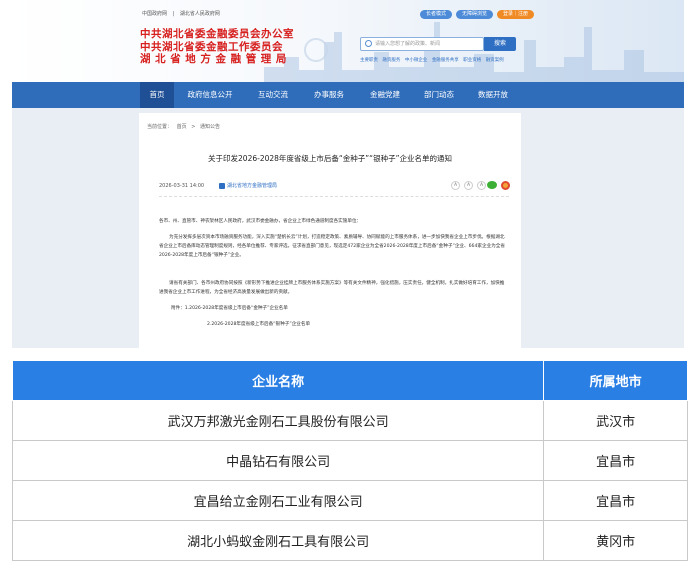  What do you see at coordinates (278, 460) in the screenshot?
I see `company-name-cell: 中晶钻石有限公司` at bounding box center [278, 460].